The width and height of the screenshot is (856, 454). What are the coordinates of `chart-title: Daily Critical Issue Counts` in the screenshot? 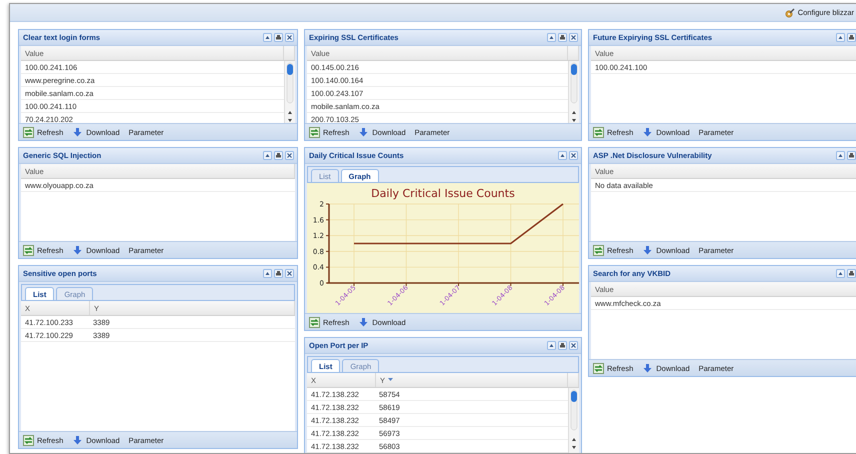 It's located at (443, 193).